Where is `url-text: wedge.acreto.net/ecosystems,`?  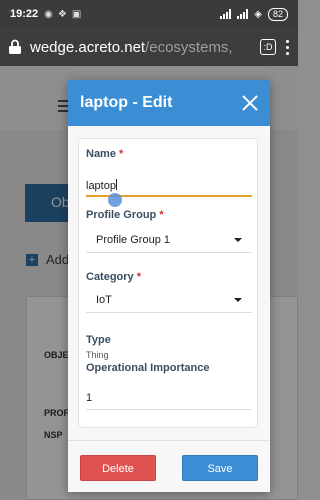 url-text: wedge.acreto.net/ecosystems, is located at coordinates (141, 47).